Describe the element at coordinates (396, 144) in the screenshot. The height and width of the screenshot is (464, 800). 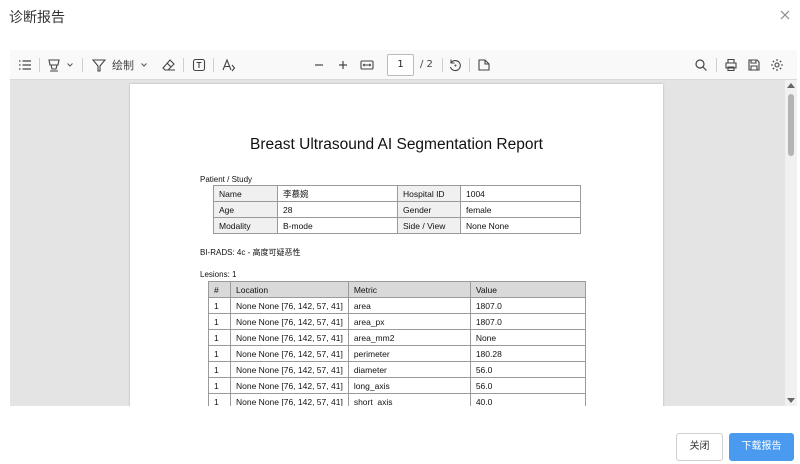
I see `report-title: Breast Ultrasound AI Segmentation Report` at that location.